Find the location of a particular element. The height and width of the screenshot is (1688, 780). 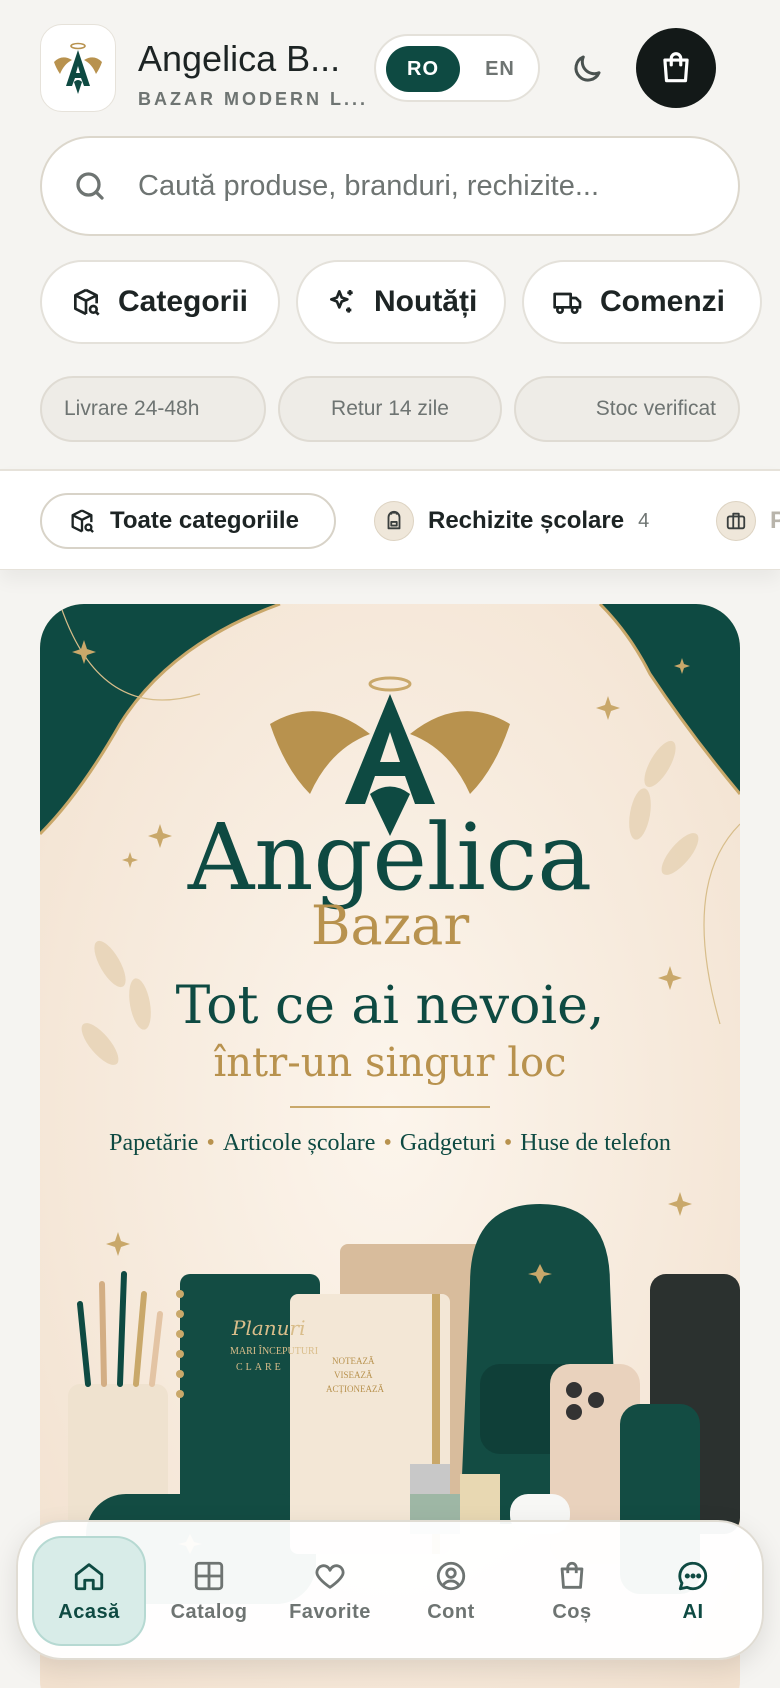

user-circle-icon is located at coordinates (451, 1575).